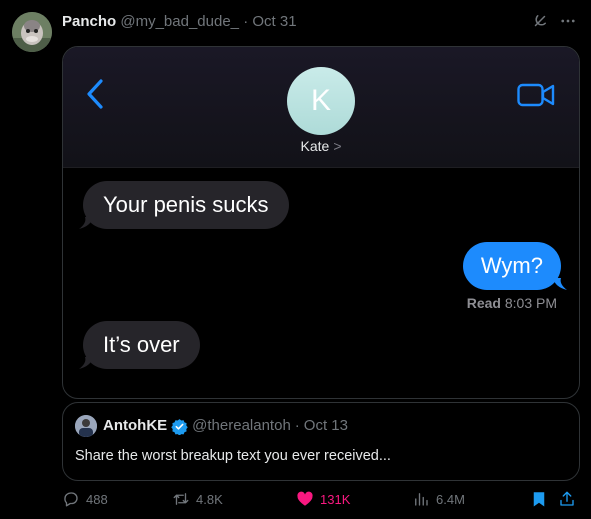  Describe the element at coordinates (305, 498) in the screenshot. I see `heart-icon` at that location.